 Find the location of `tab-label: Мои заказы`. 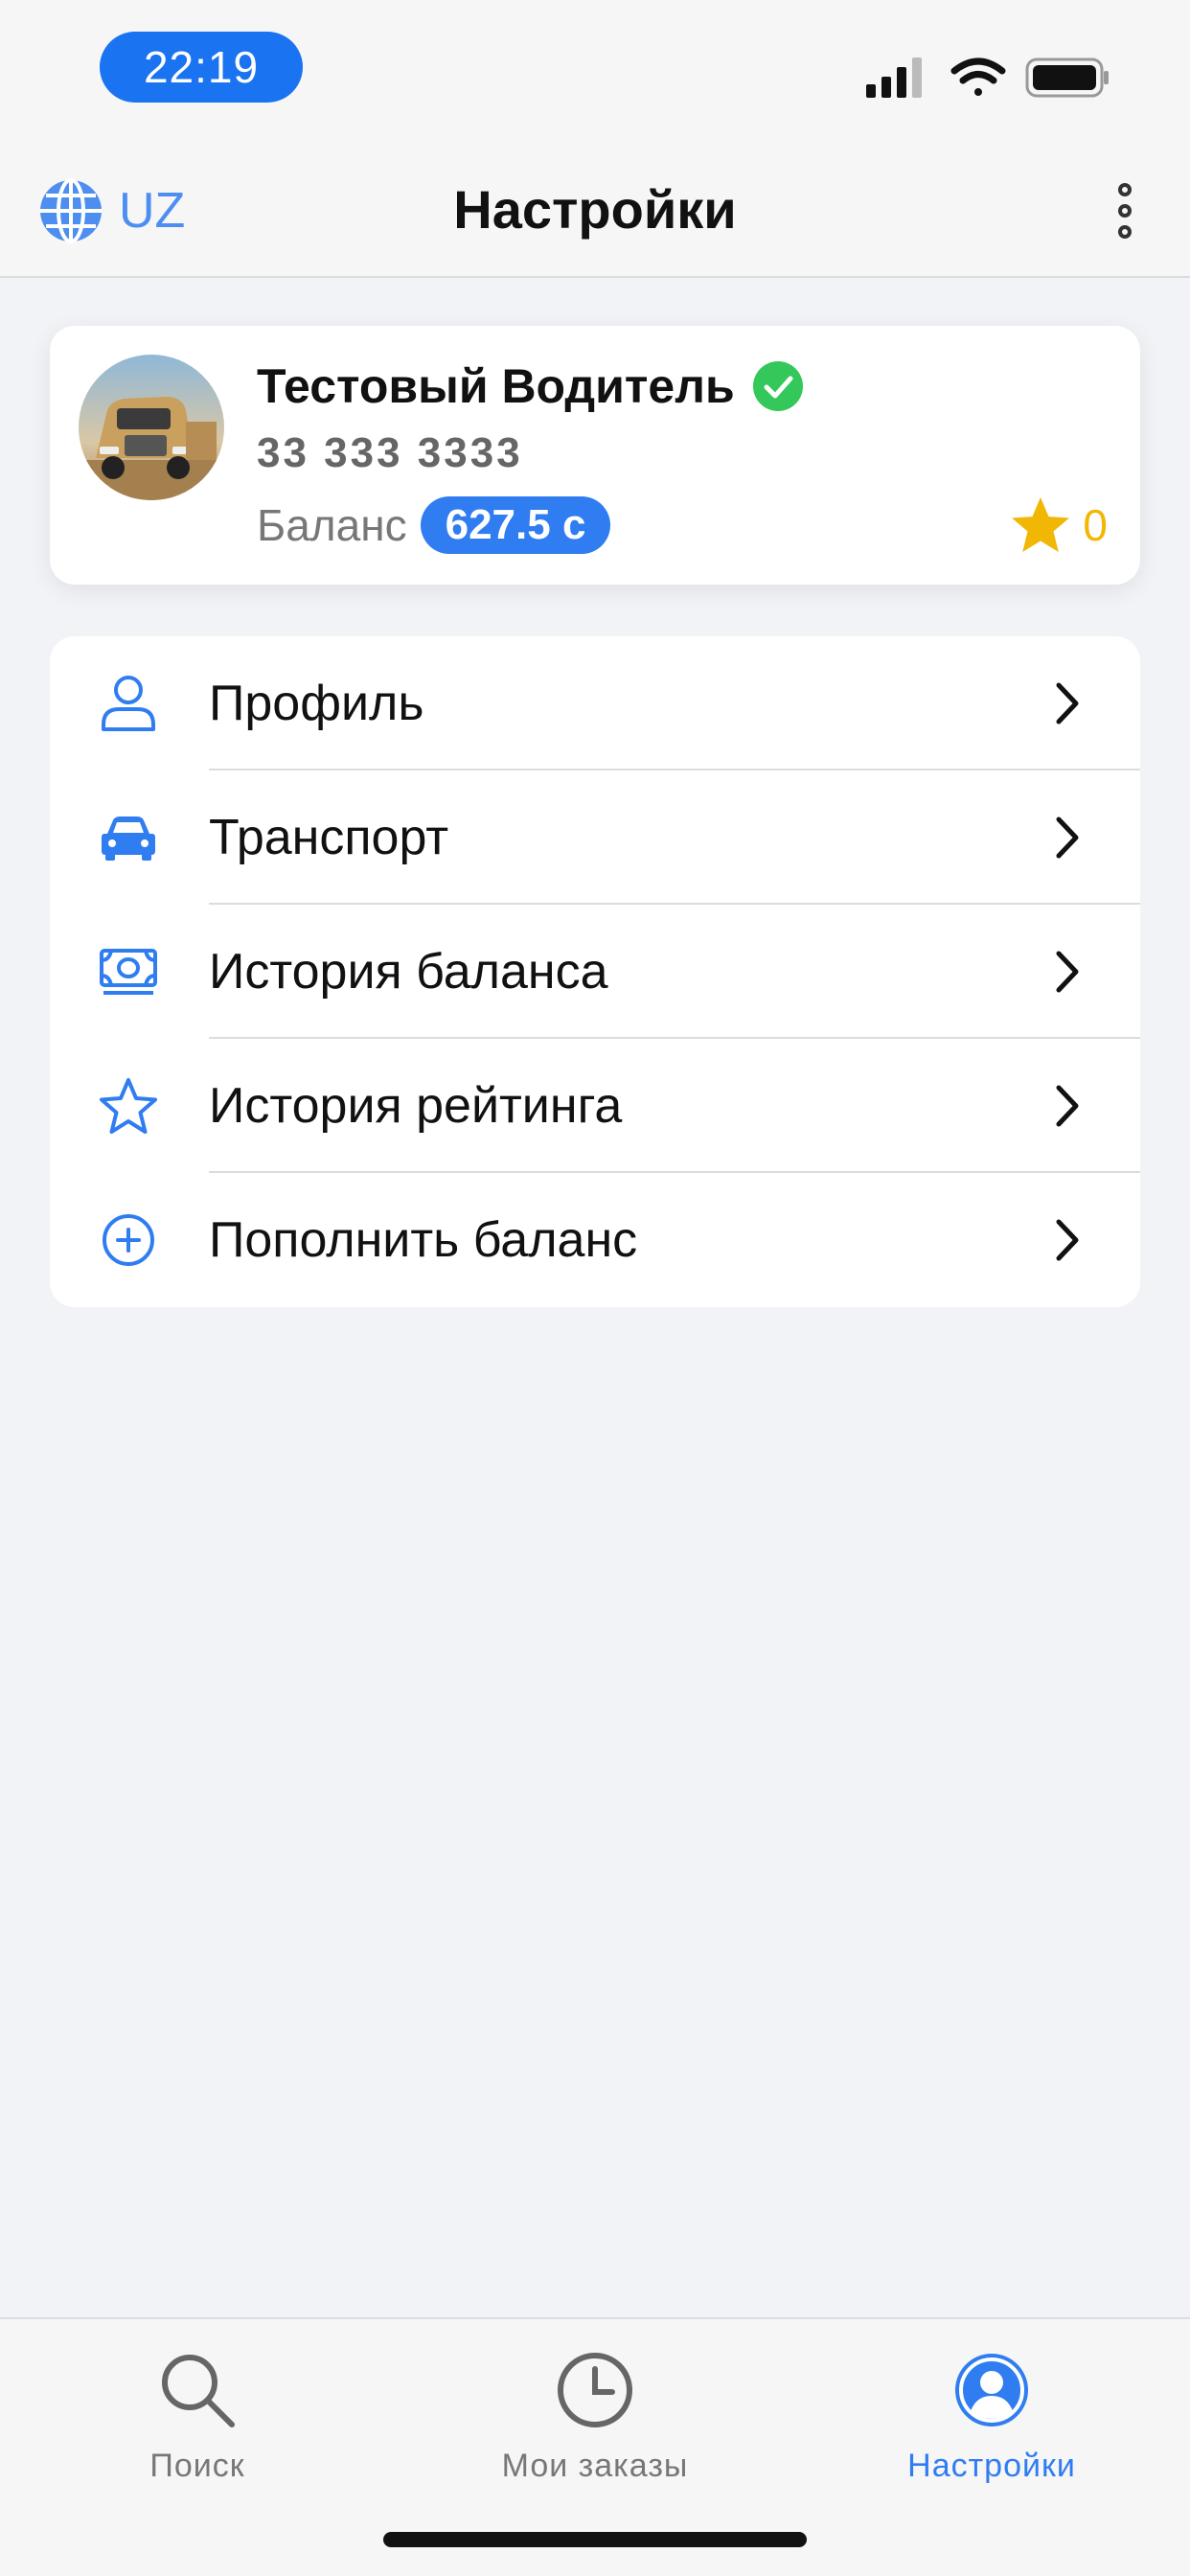

tab-label: Мои заказы is located at coordinates (595, 2466).